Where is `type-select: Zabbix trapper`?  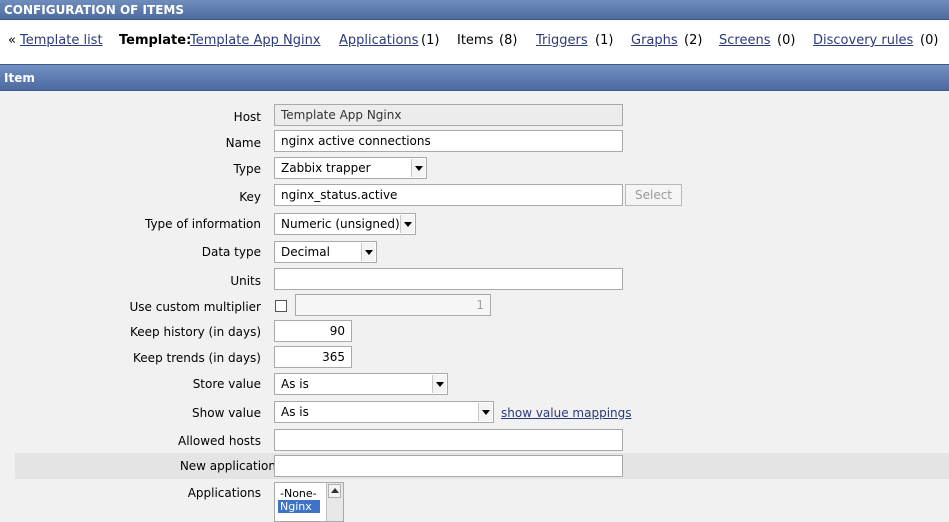
type-select: Zabbix trapper is located at coordinates (350, 168).